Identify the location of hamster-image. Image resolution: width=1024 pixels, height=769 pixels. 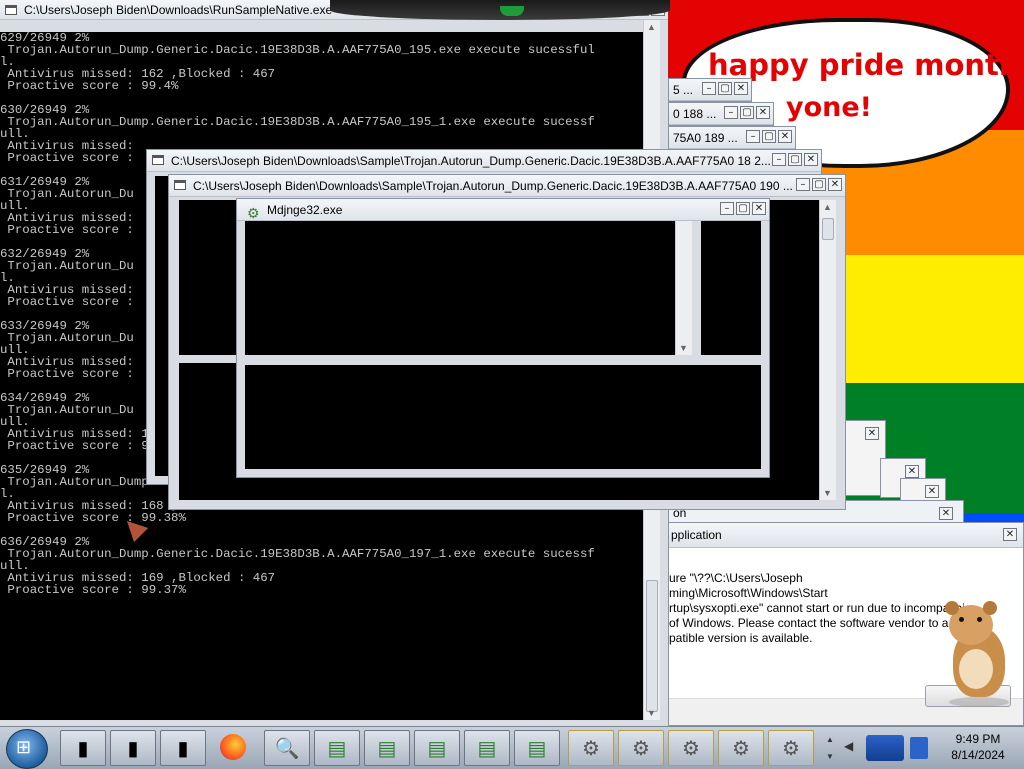
(977, 656).